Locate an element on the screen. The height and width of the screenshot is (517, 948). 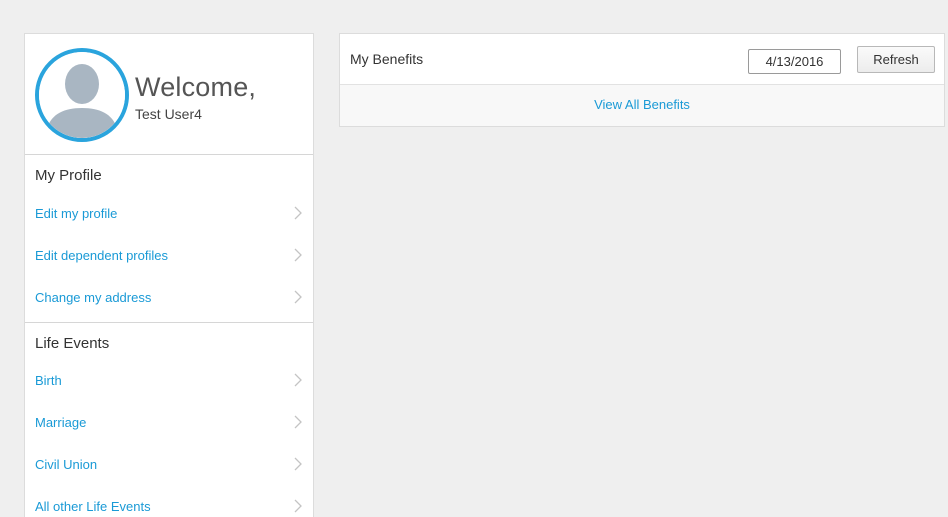
user-silhouette-icon is located at coordinates (82, 95).